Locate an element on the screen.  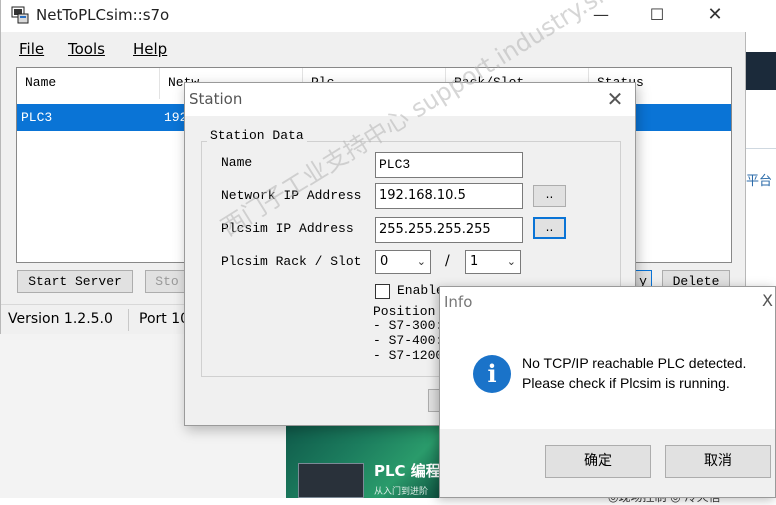
menu-help: Help is located at coordinates (150, 49).